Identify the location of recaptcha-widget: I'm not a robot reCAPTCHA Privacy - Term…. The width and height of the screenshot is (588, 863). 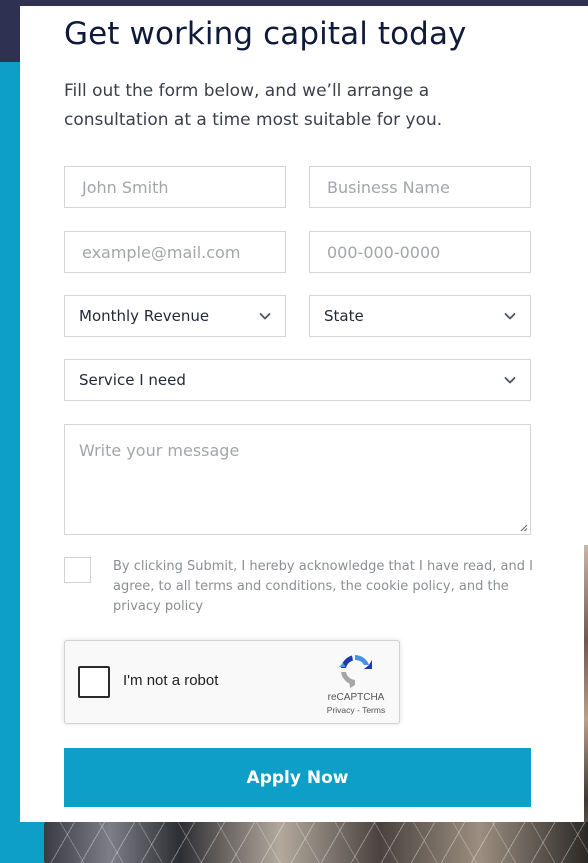
(232, 682).